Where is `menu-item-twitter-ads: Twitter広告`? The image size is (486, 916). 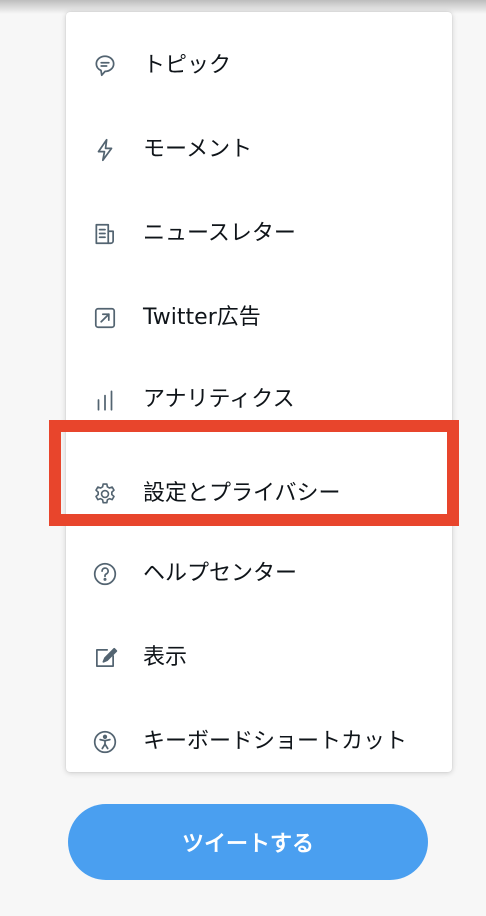
menu-item-twitter-ads: Twitter広告 is located at coordinates (259, 318).